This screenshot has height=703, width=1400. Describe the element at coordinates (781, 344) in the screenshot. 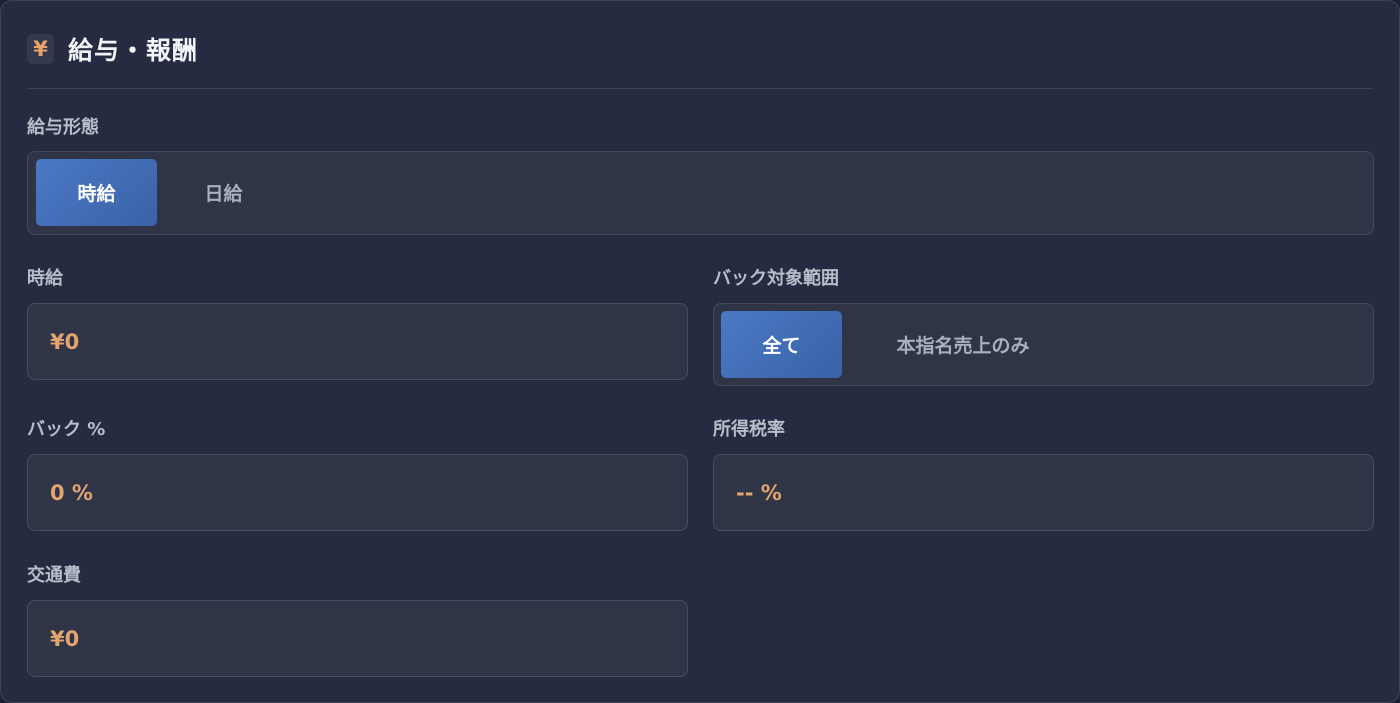

I see `back-scope-option-all: 全て` at that location.